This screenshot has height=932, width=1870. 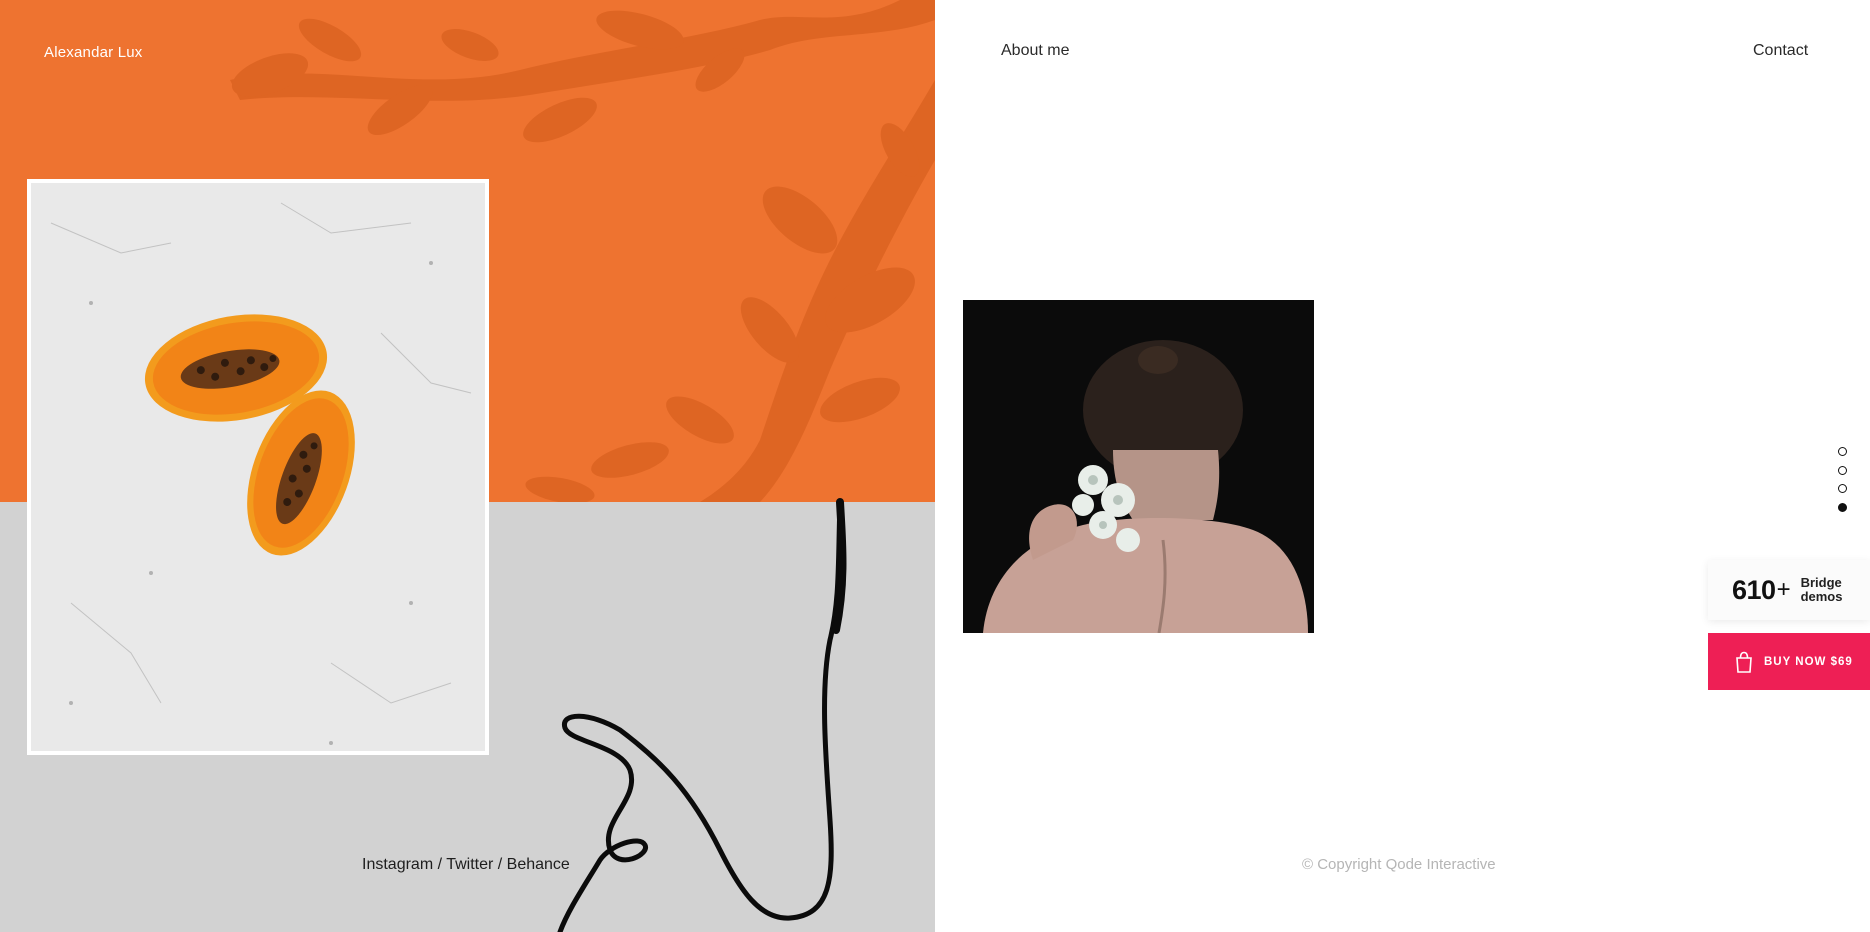 I want to click on woman-with-flower-photo, so click(x=1138, y=466).